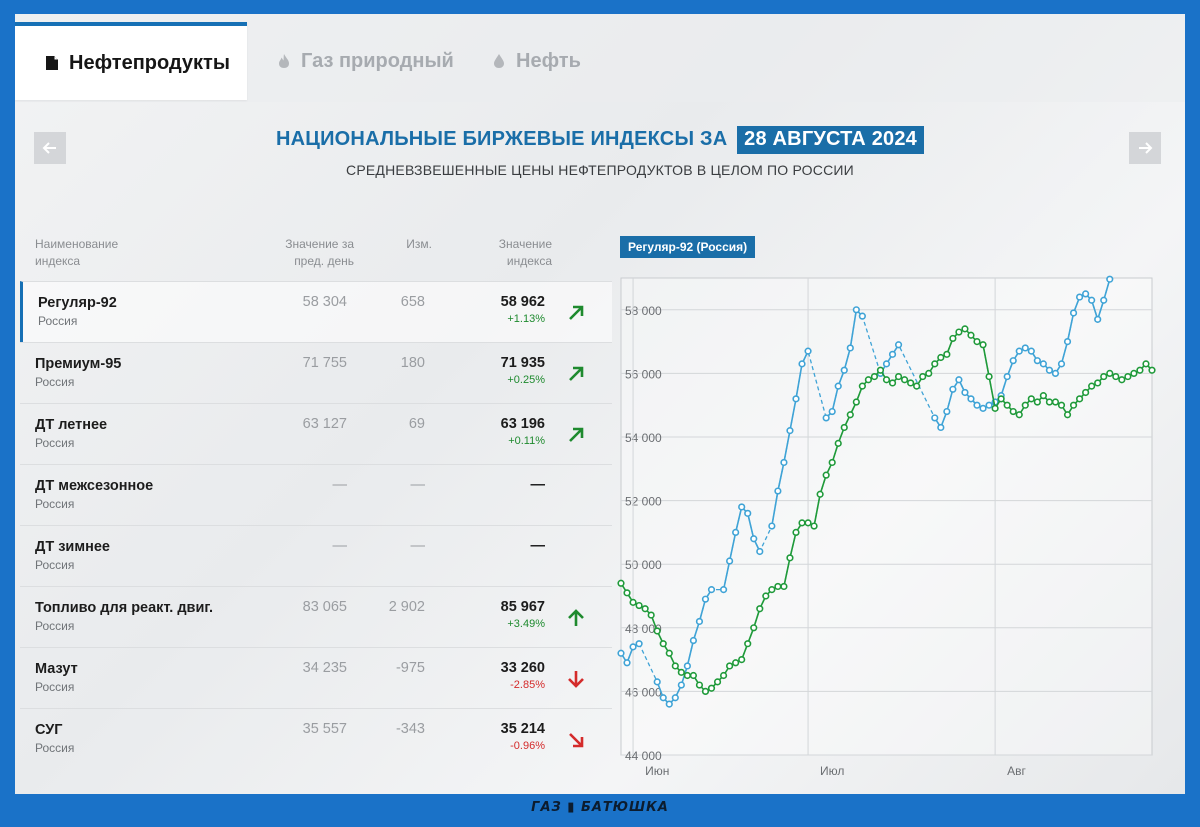  I want to click on y-tick-label: 44 000, so click(643, 756).